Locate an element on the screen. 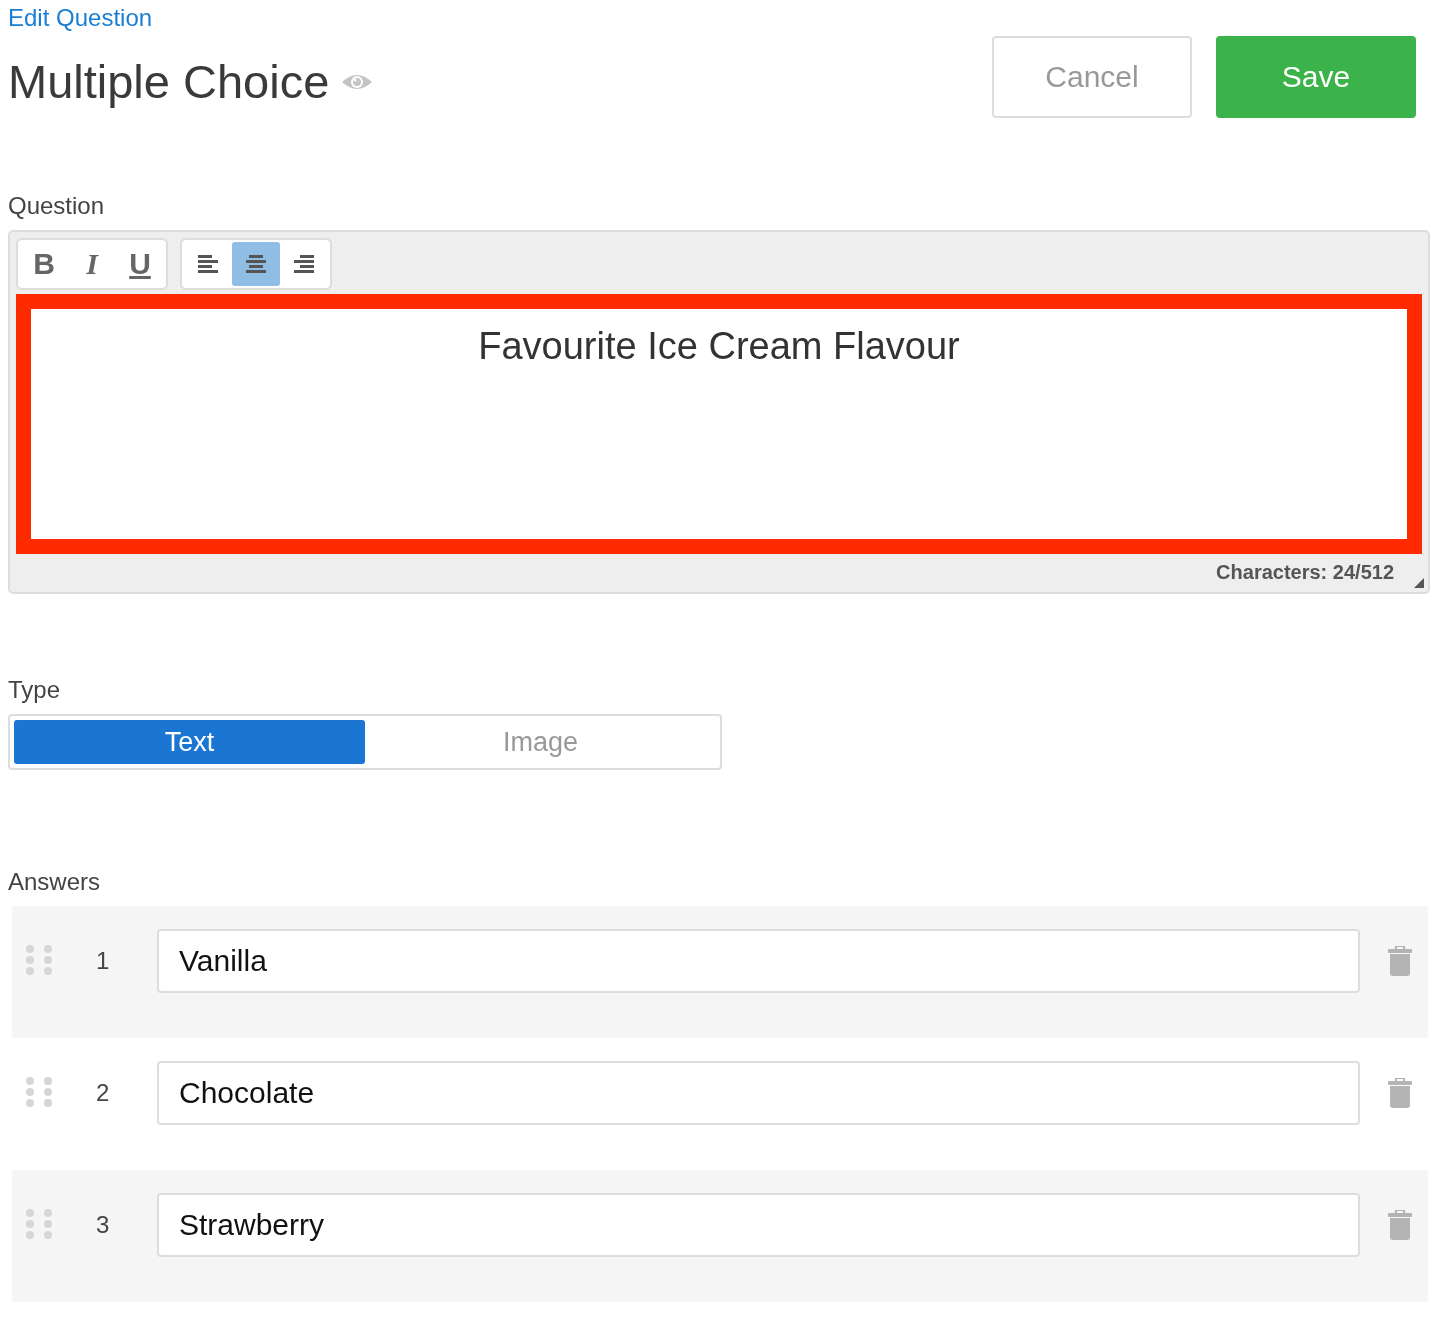  bold-button: B is located at coordinates (44, 264).